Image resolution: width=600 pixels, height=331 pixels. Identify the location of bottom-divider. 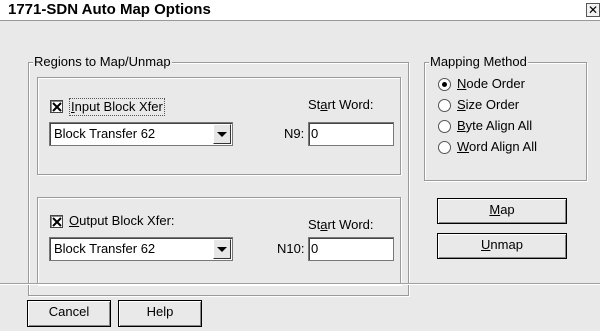
(300, 284).